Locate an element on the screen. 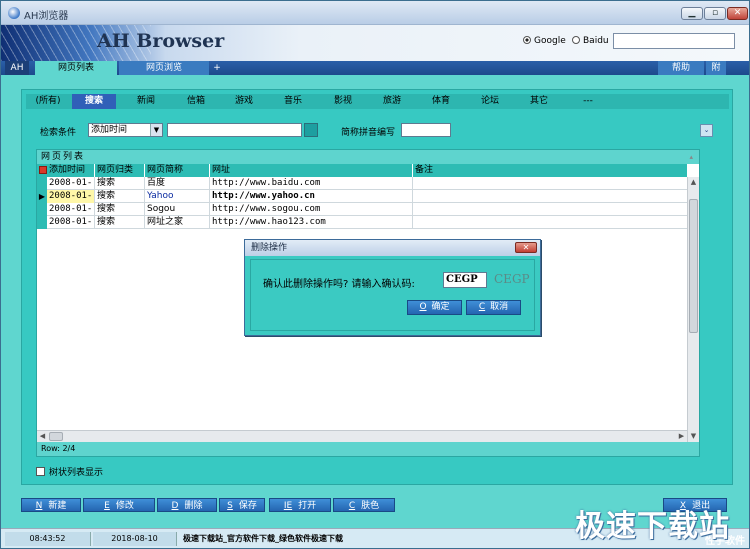 The image size is (750, 549). cancel-button: C 取消 is located at coordinates (493, 307).